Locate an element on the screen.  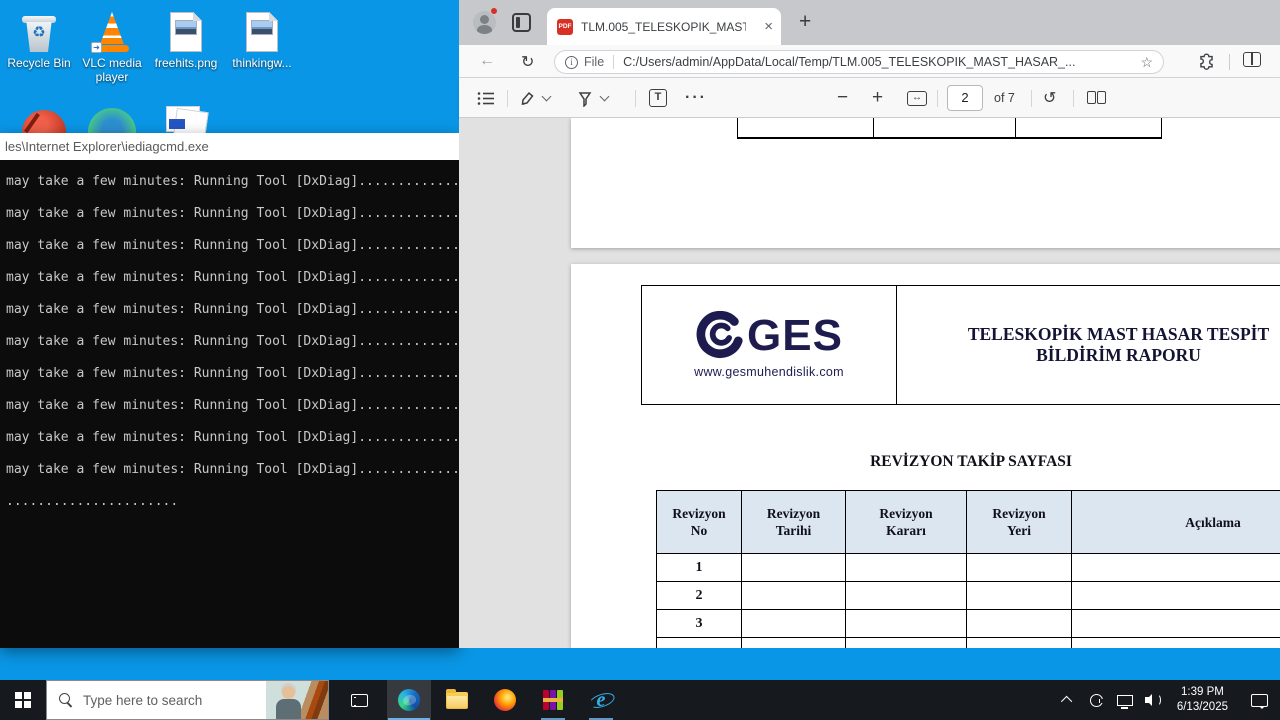
add-text-icon: T is located at coordinates (658, 98).